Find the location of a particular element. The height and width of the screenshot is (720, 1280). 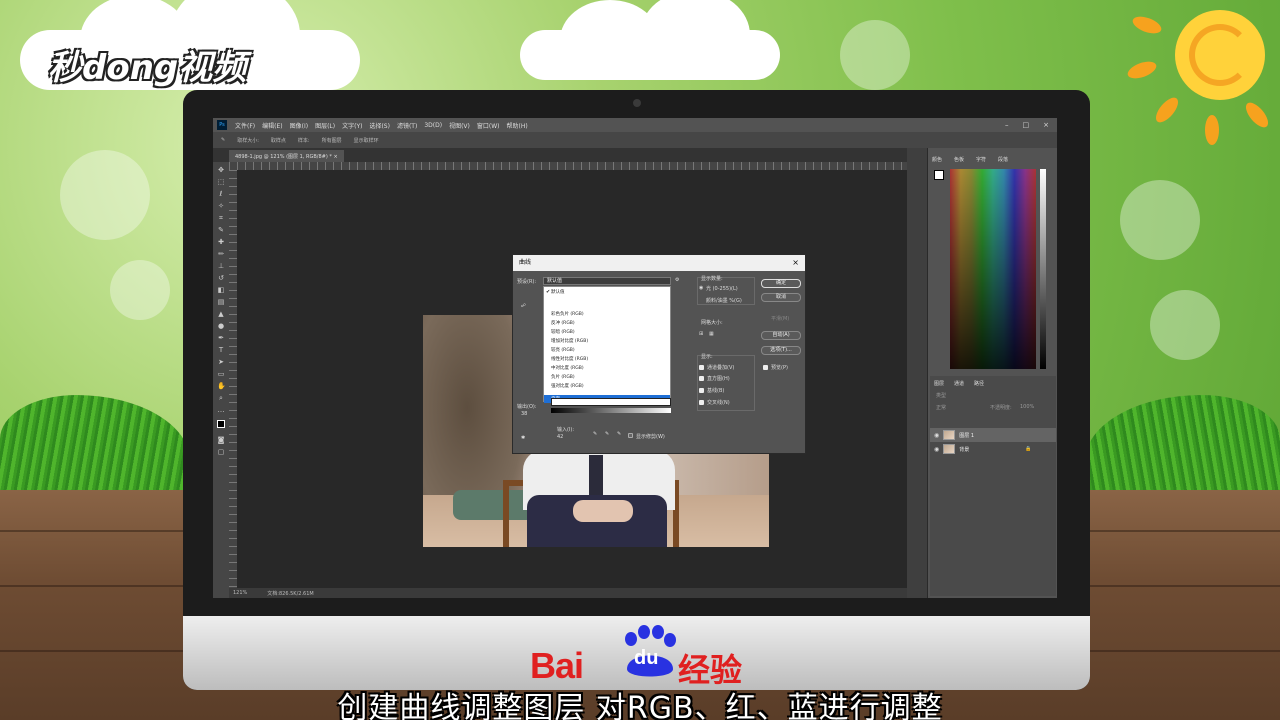

channel-icon: ☍ is located at coordinates (523, 306).